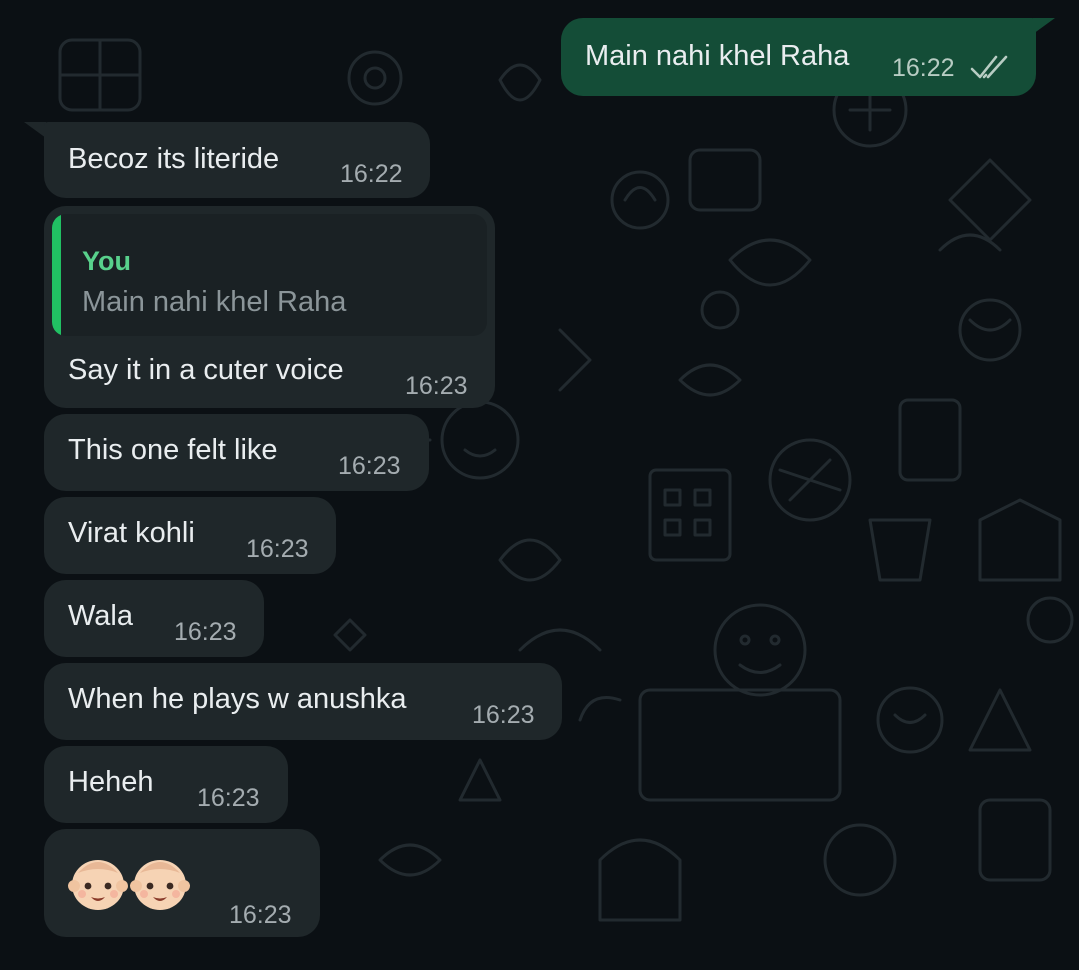 The height and width of the screenshot is (970, 1079). I want to click on incoming-message: Heheh 16:23, so click(166, 784).